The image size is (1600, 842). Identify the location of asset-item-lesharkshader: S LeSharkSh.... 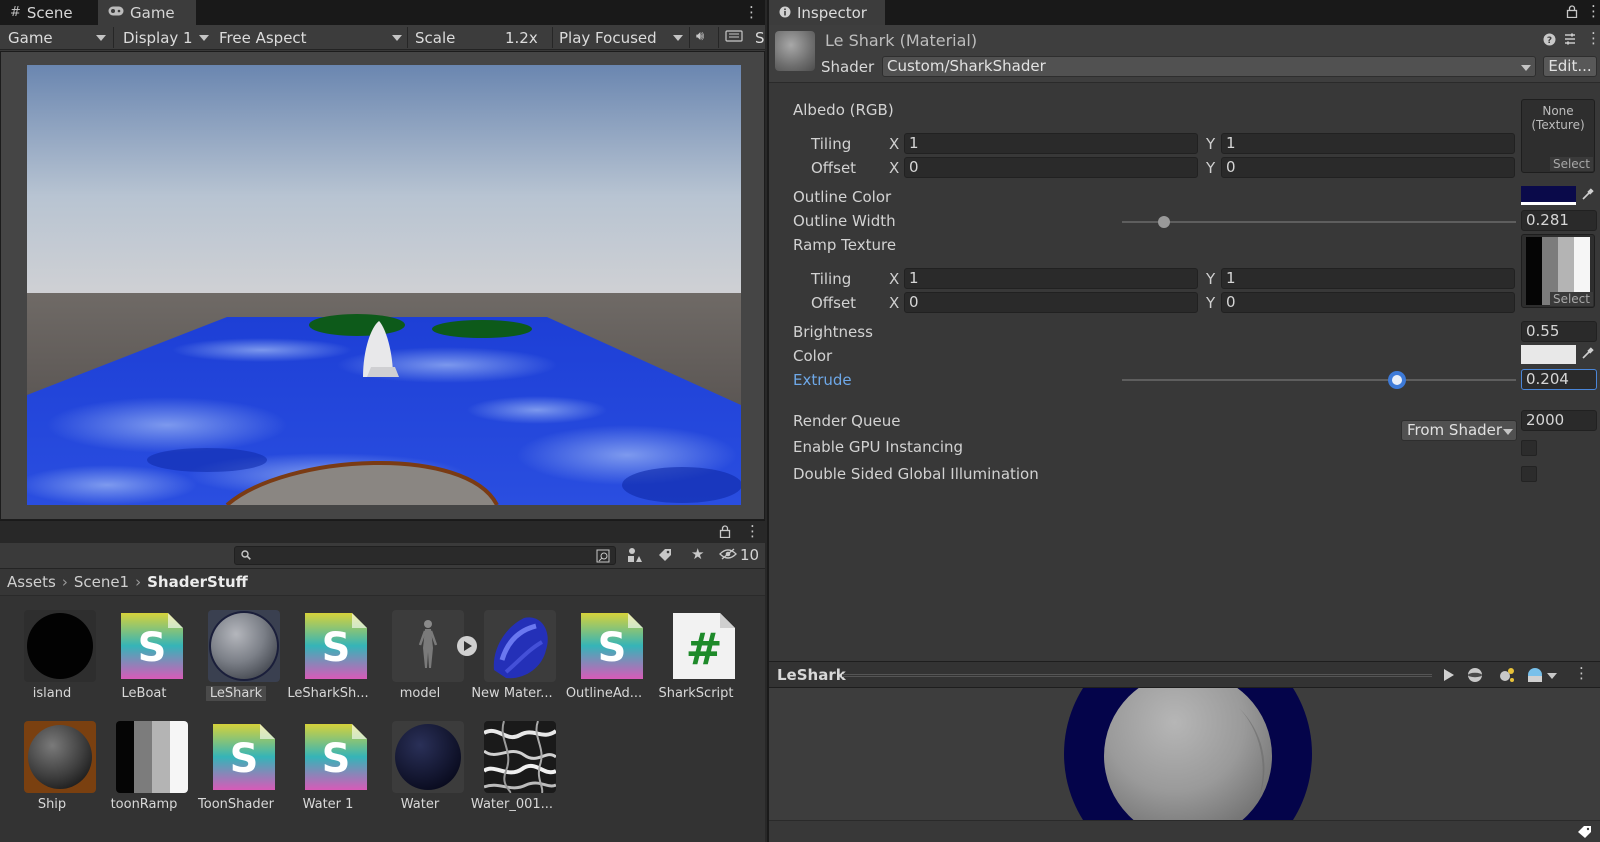
(328, 660).